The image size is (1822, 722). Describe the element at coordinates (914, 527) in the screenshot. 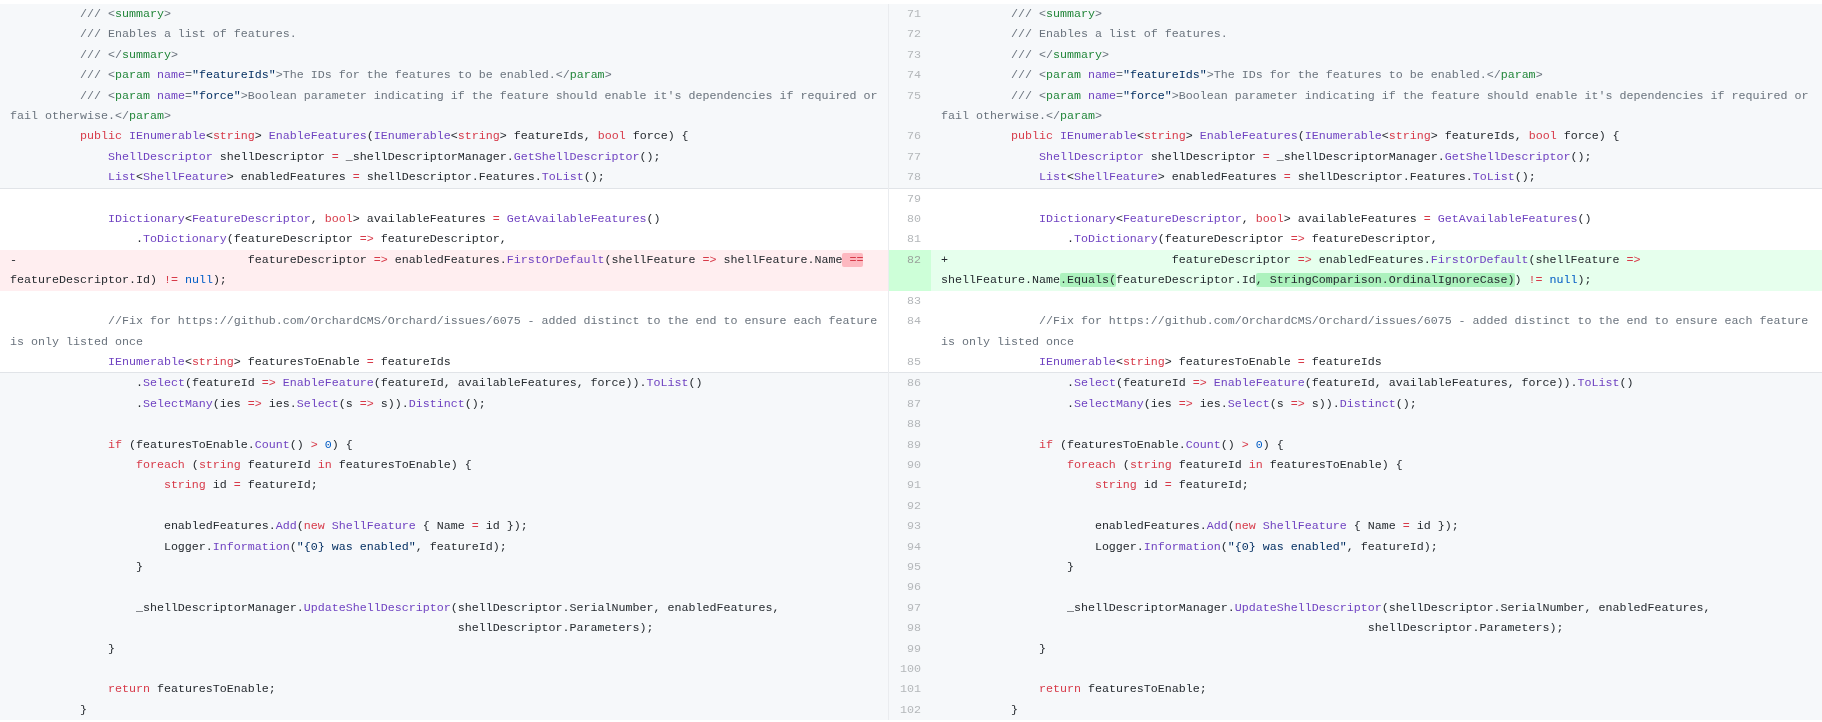

I see `line-number: 93` at that location.